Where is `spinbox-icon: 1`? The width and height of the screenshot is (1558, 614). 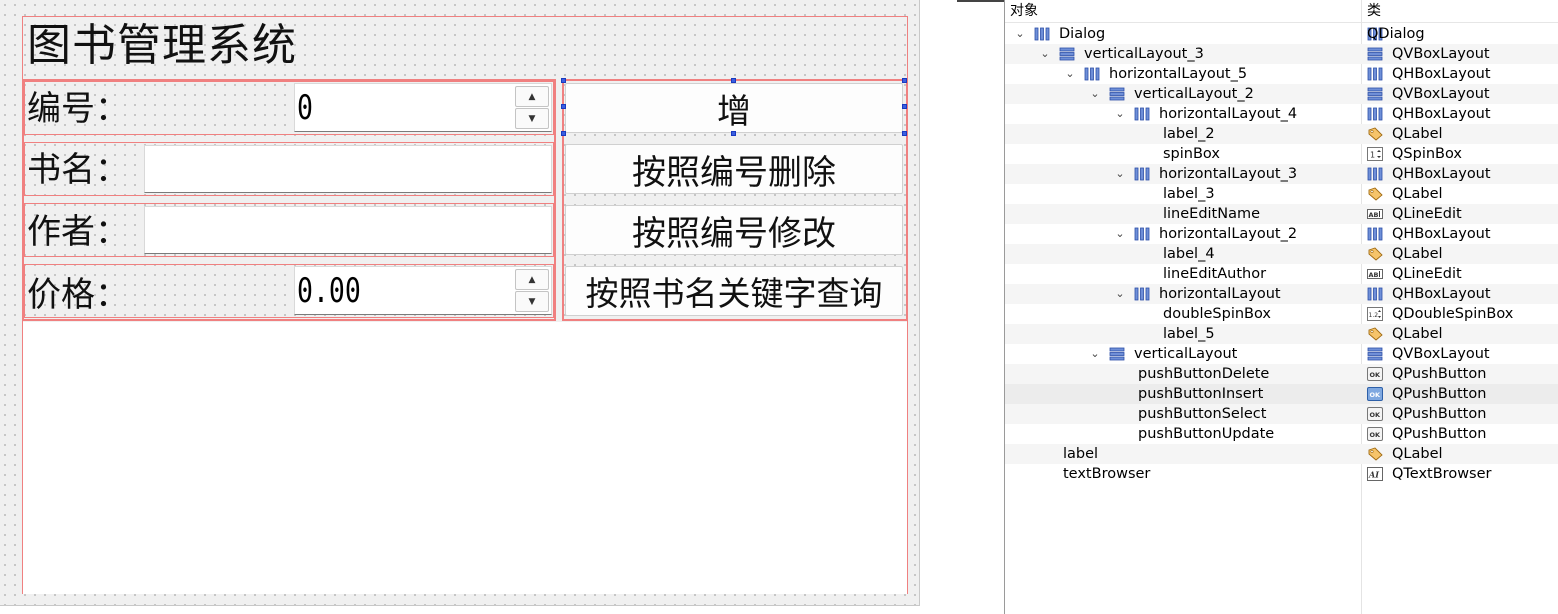
spinbox-icon: 1 is located at coordinates (1375, 154).